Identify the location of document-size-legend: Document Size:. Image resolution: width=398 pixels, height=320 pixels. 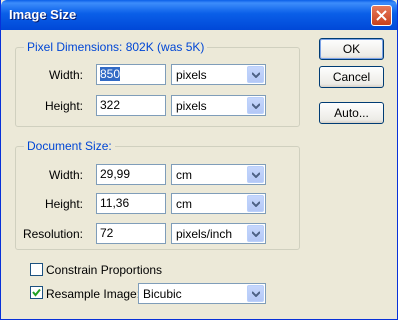
(69, 146).